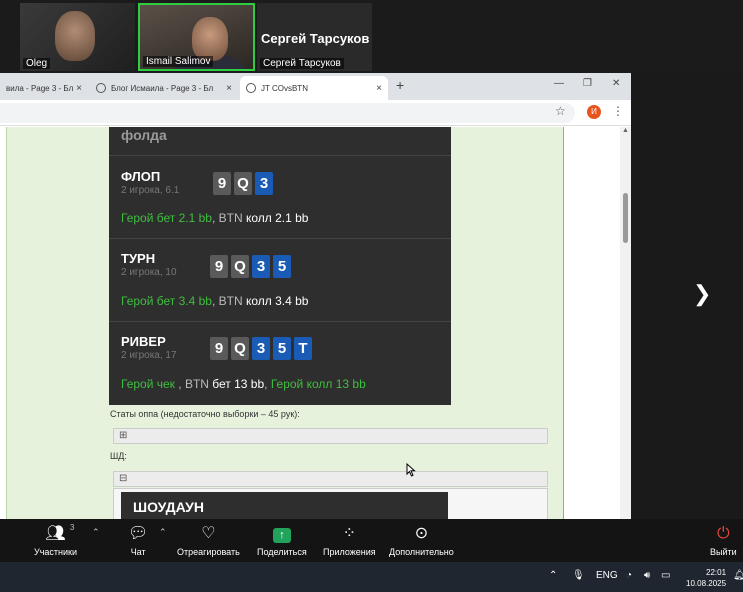 Image resolution: width=743 pixels, height=592 pixels. What do you see at coordinates (560, 111) in the screenshot?
I see `bookmark-star-icon: ☆` at bounding box center [560, 111].